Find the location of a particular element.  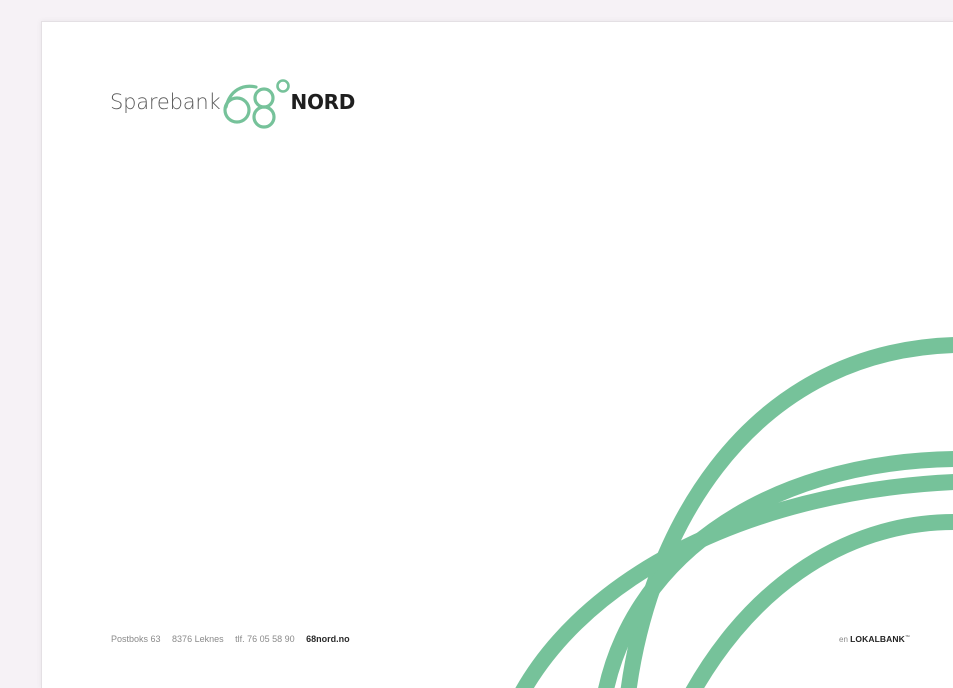

footer-website-link: 68nord.no is located at coordinates (328, 639).